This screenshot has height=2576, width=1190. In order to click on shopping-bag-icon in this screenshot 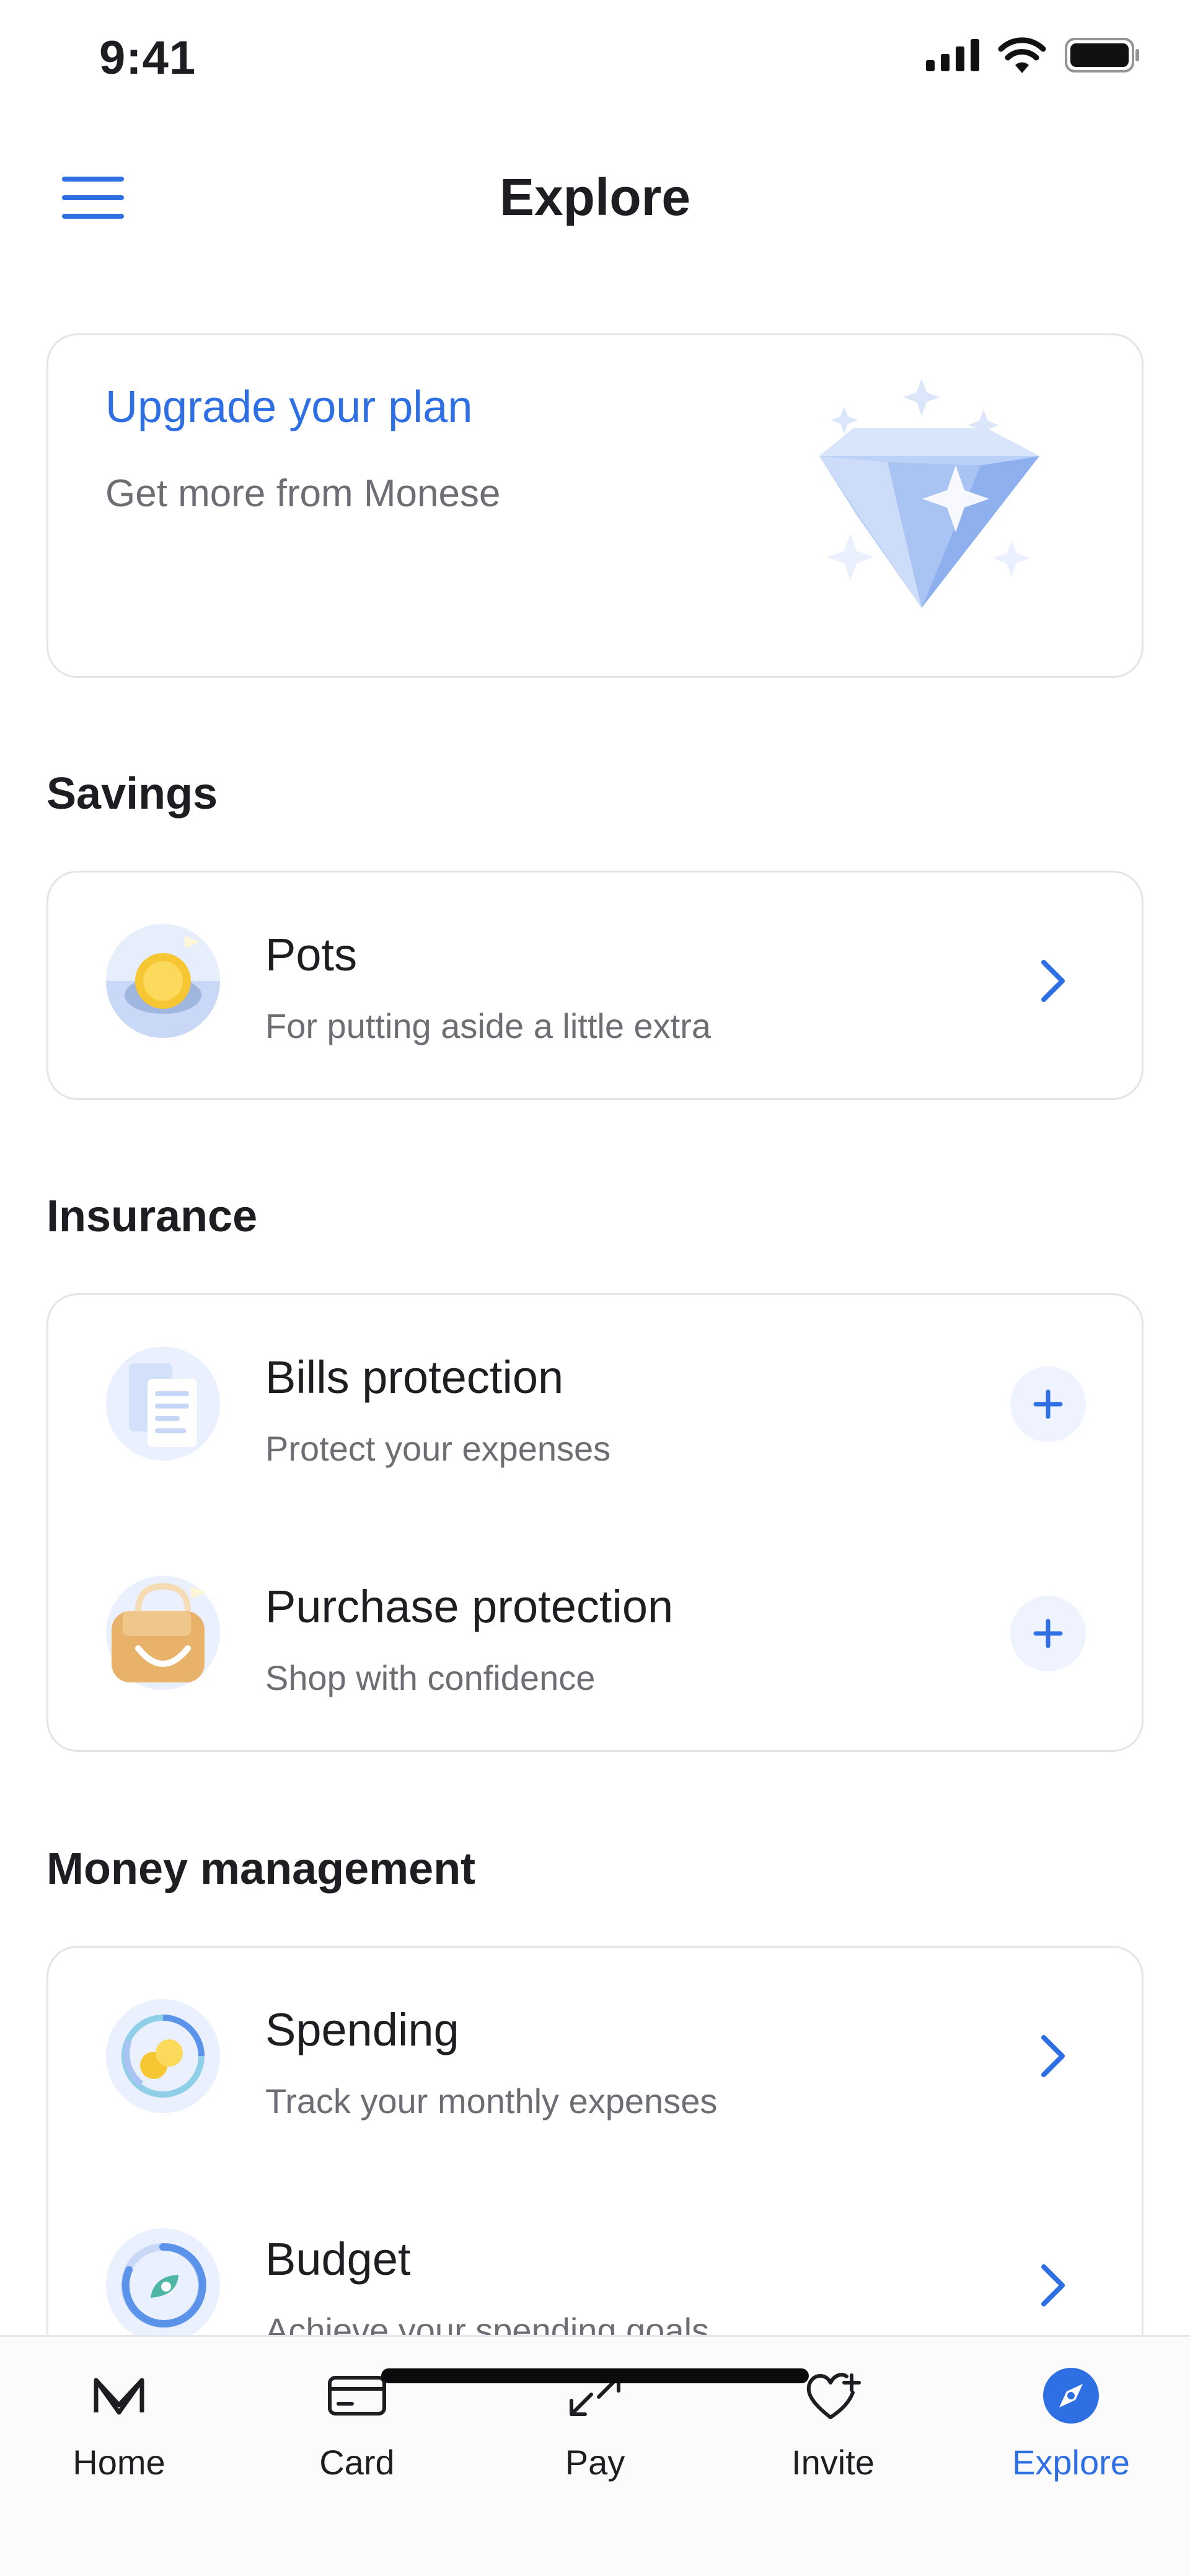, I will do `click(163, 1633)`.